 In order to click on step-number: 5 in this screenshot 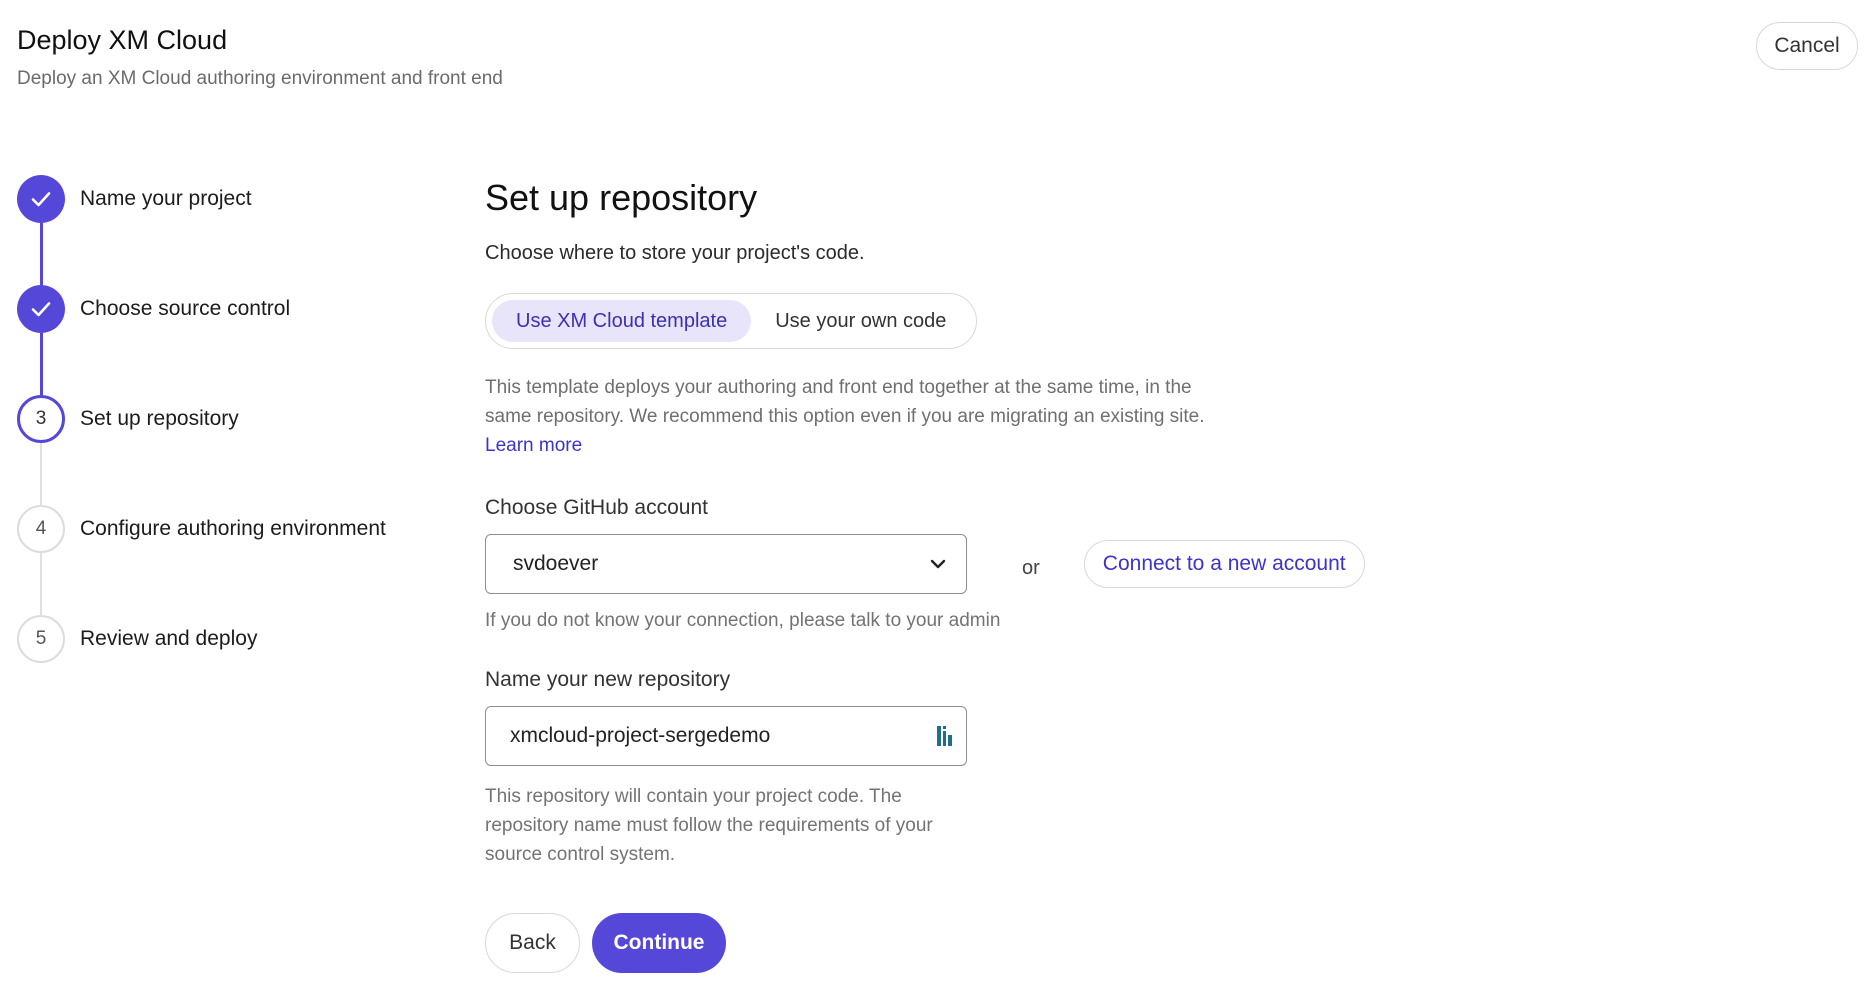, I will do `click(41, 639)`.